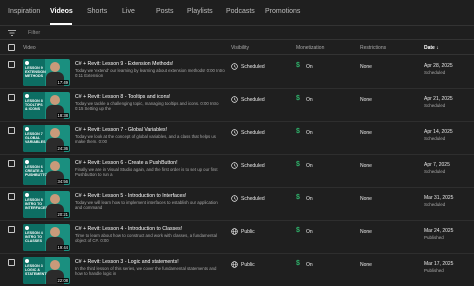 The width and height of the screenshot is (474, 286). Describe the element at coordinates (121, 130) in the screenshot. I see `video-title: C# + Revit: Lesson 7 - Global Variables!` at that location.